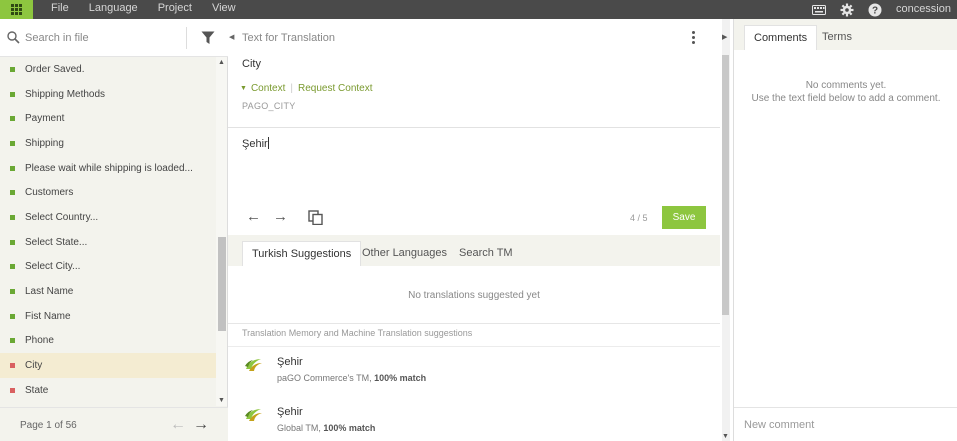 Image resolution: width=957 pixels, height=441 pixels. Describe the element at coordinates (44, 143) in the screenshot. I see `string-label: Shipping` at that location.